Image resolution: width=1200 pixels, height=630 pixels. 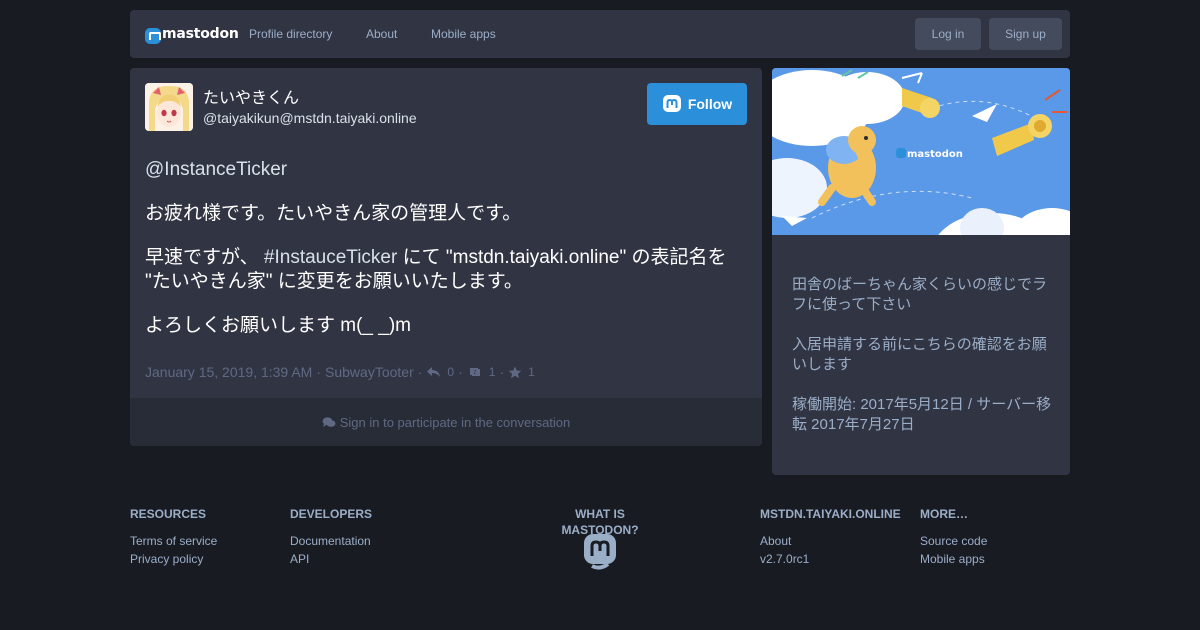 What do you see at coordinates (216, 169) in the screenshot?
I see `mention-link: @InstanceTicker` at bounding box center [216, 169].